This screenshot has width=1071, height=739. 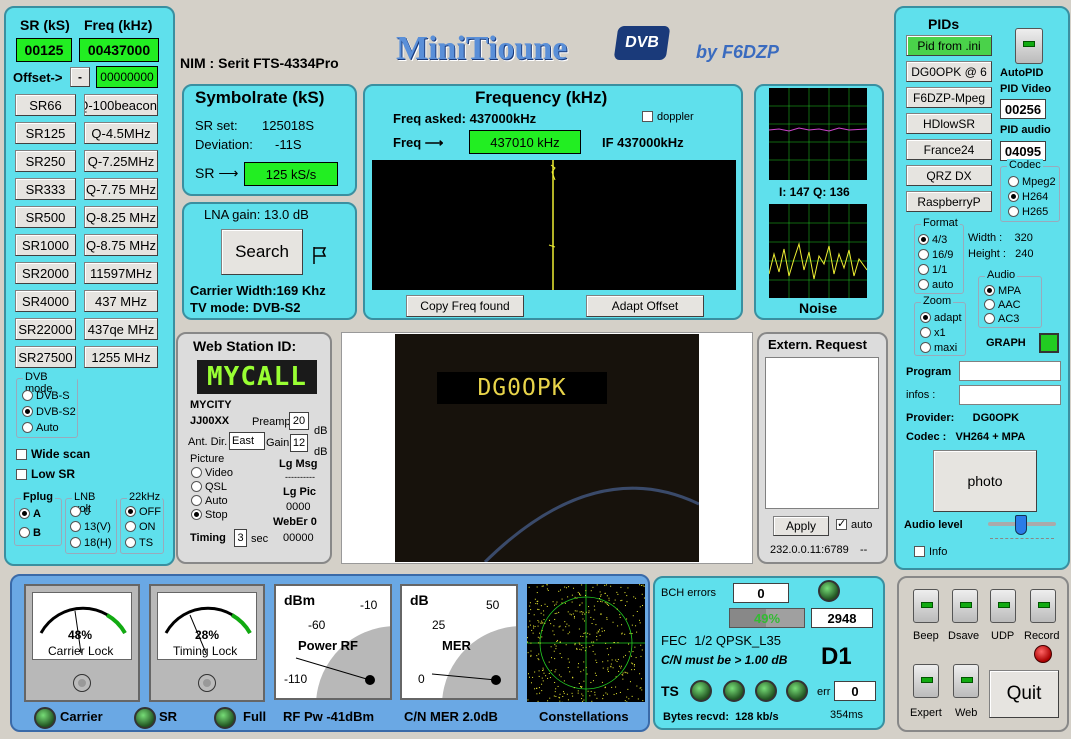 I want to click on timing-lock-knob, so click(x=207, y=683).